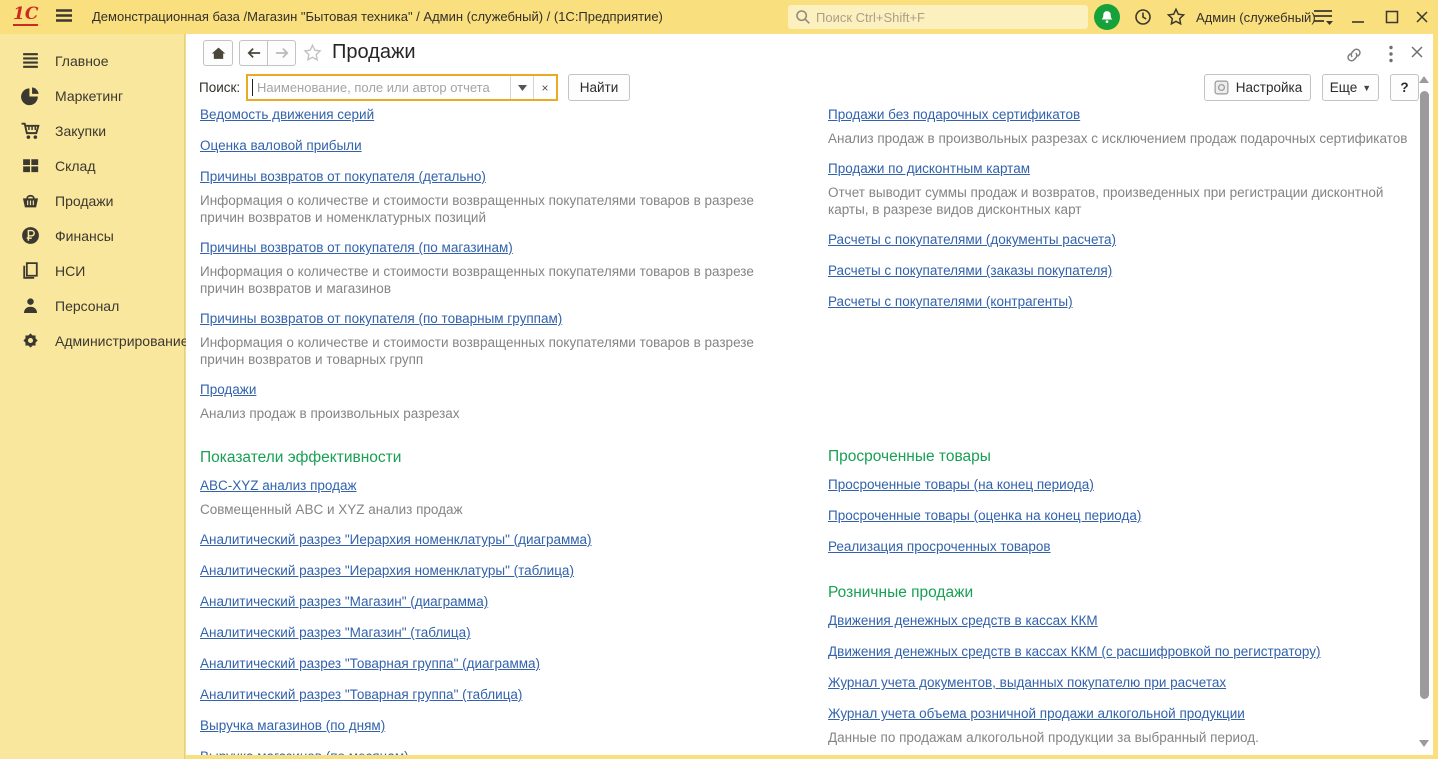 This screenshot has width=1438, height=759. What do you see at coordinates (1121, 302) in the screenshot?
I see `report-list-item: Расчеты с покупателями (контрагенты)` at bounding box center [1121, 302].